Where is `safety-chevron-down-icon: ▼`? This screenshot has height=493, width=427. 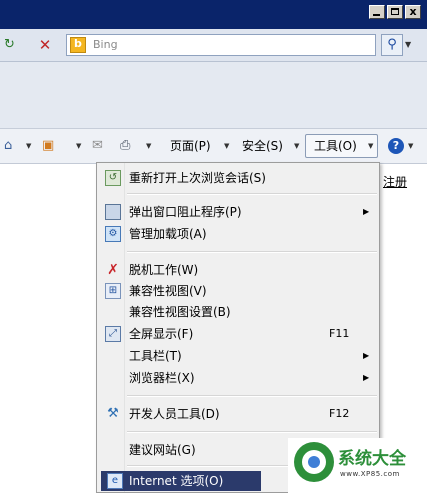 safety-chevron-down-icon: ▼ is located at coordinates (297, 146).